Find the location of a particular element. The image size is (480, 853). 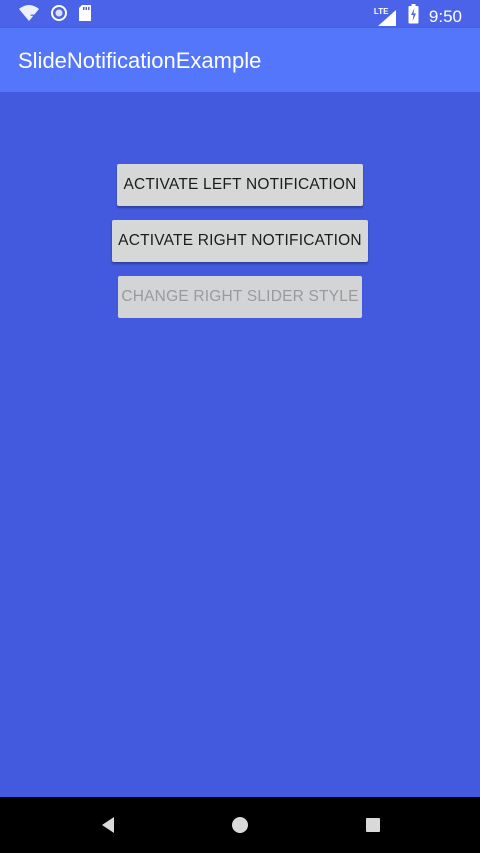

lte-signal-icon: LTE is located at coordinates (386, 17).